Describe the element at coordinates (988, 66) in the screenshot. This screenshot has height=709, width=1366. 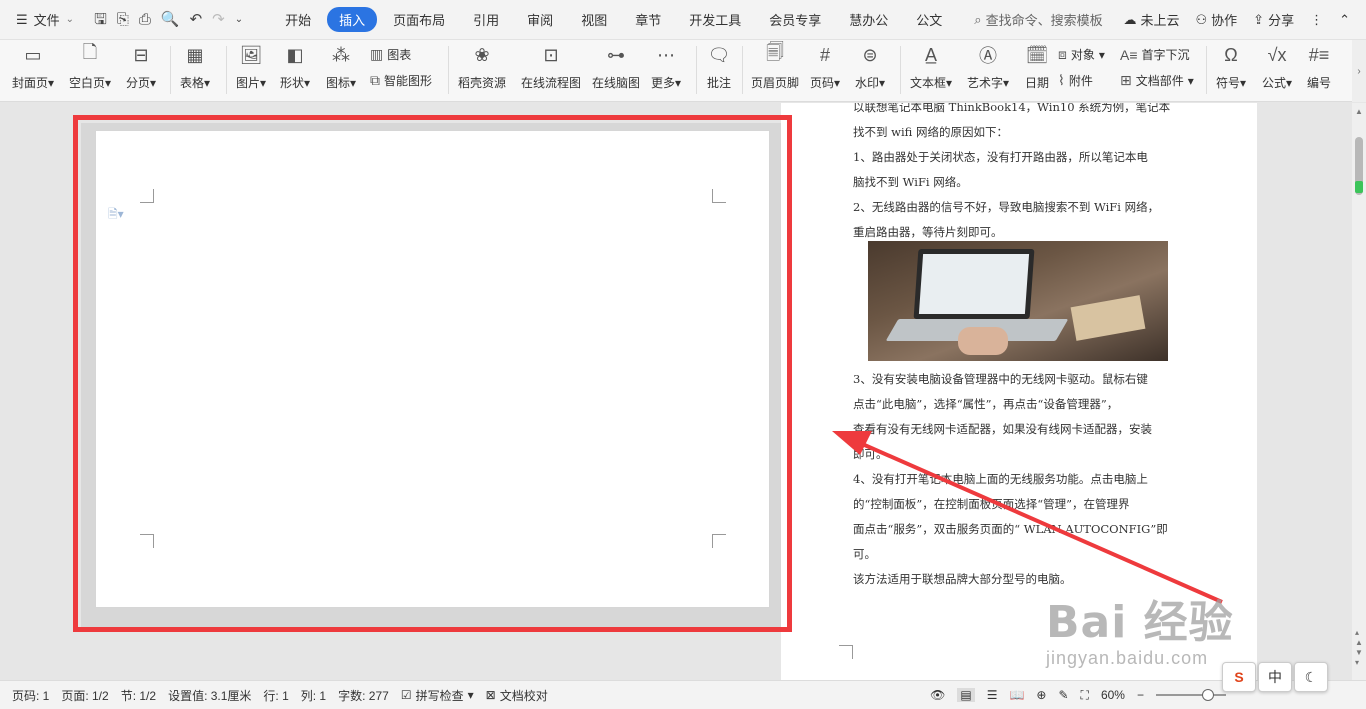
I see `word-art-button: Ⓐ 艺术字▾` at that location.